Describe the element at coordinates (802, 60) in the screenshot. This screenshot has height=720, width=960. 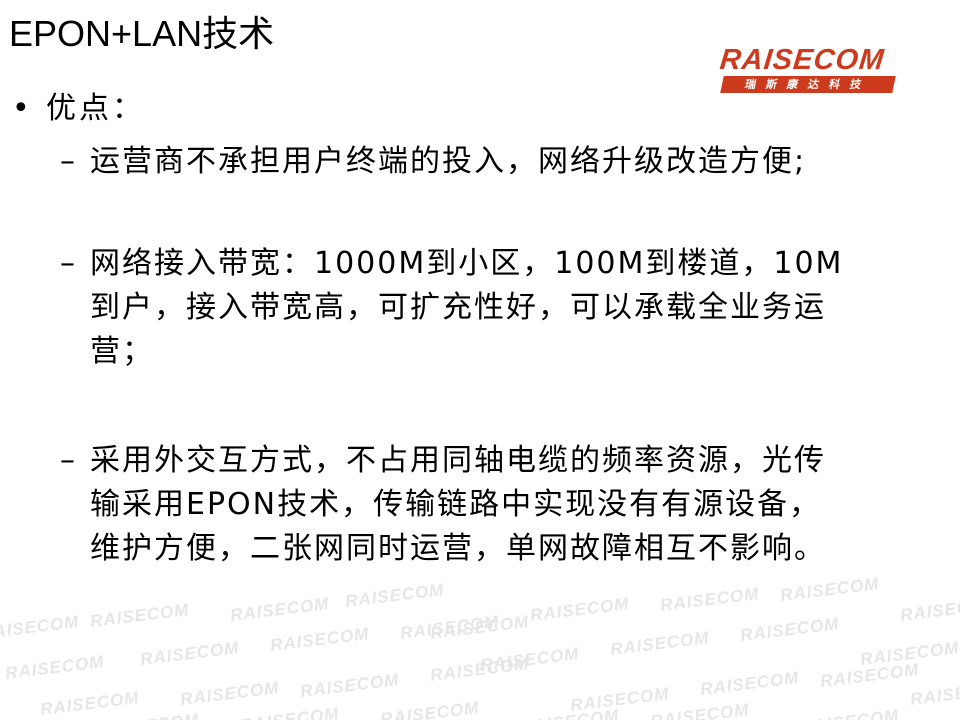
I see `logo-wordmark: RAISECOM` at that location.